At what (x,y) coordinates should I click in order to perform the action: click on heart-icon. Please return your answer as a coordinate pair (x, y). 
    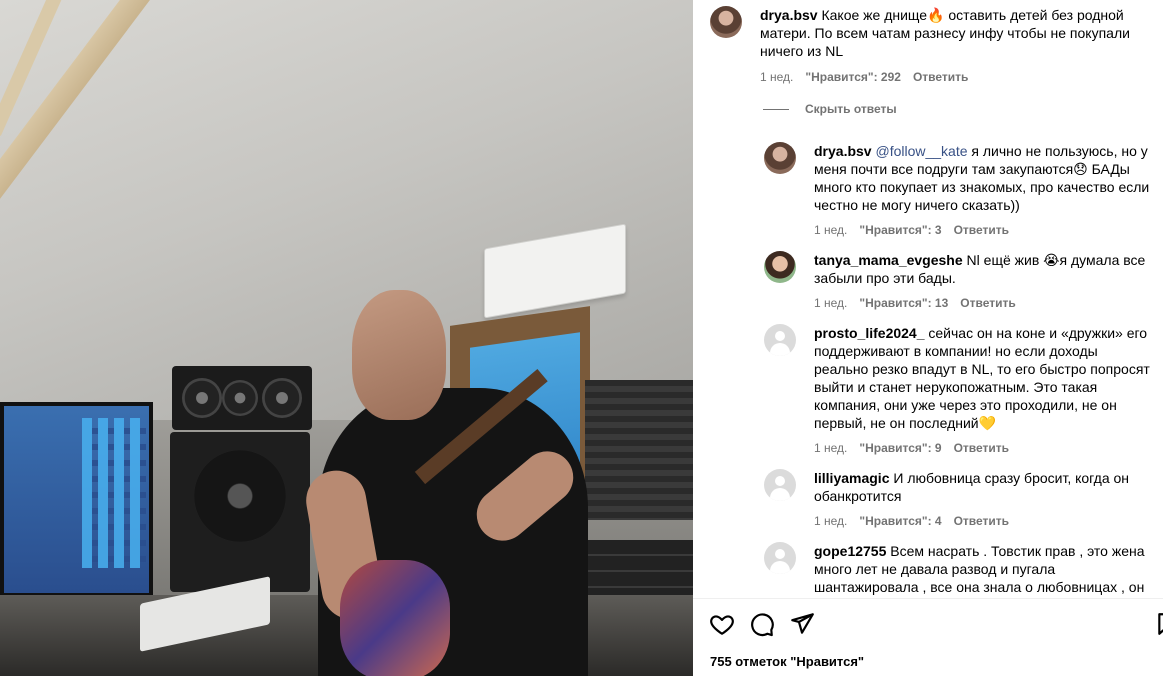
    Looking at the image, I should click on (722, 624).